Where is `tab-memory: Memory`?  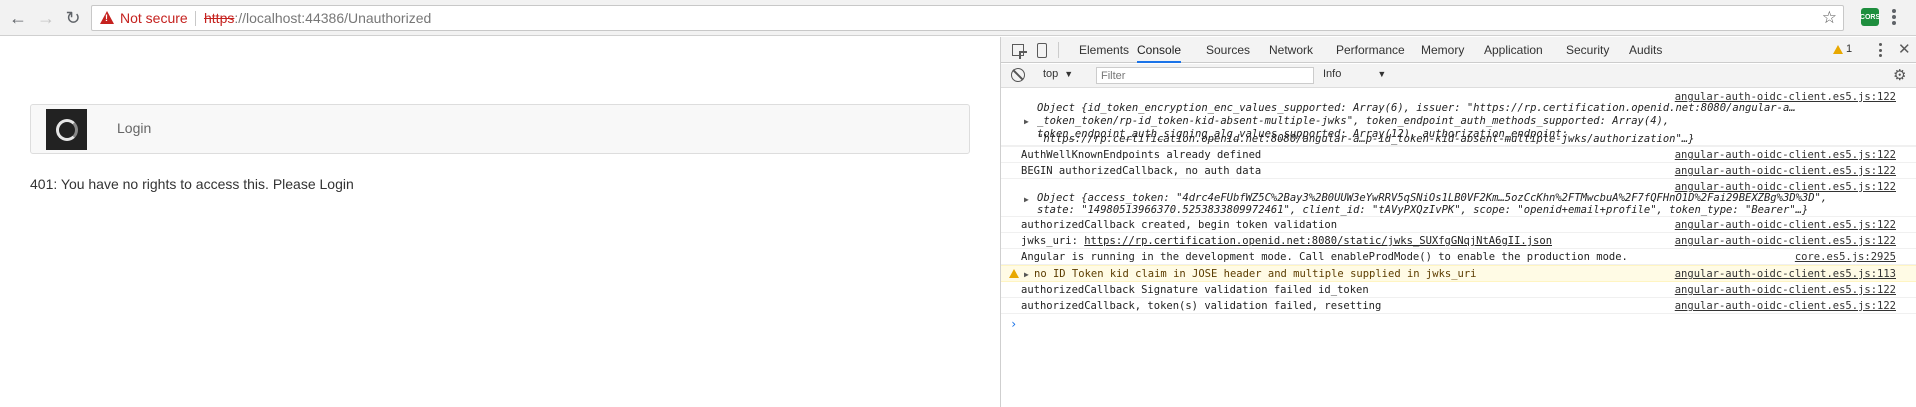 tab-memory: Memory is located at coordinates (1442, 50).